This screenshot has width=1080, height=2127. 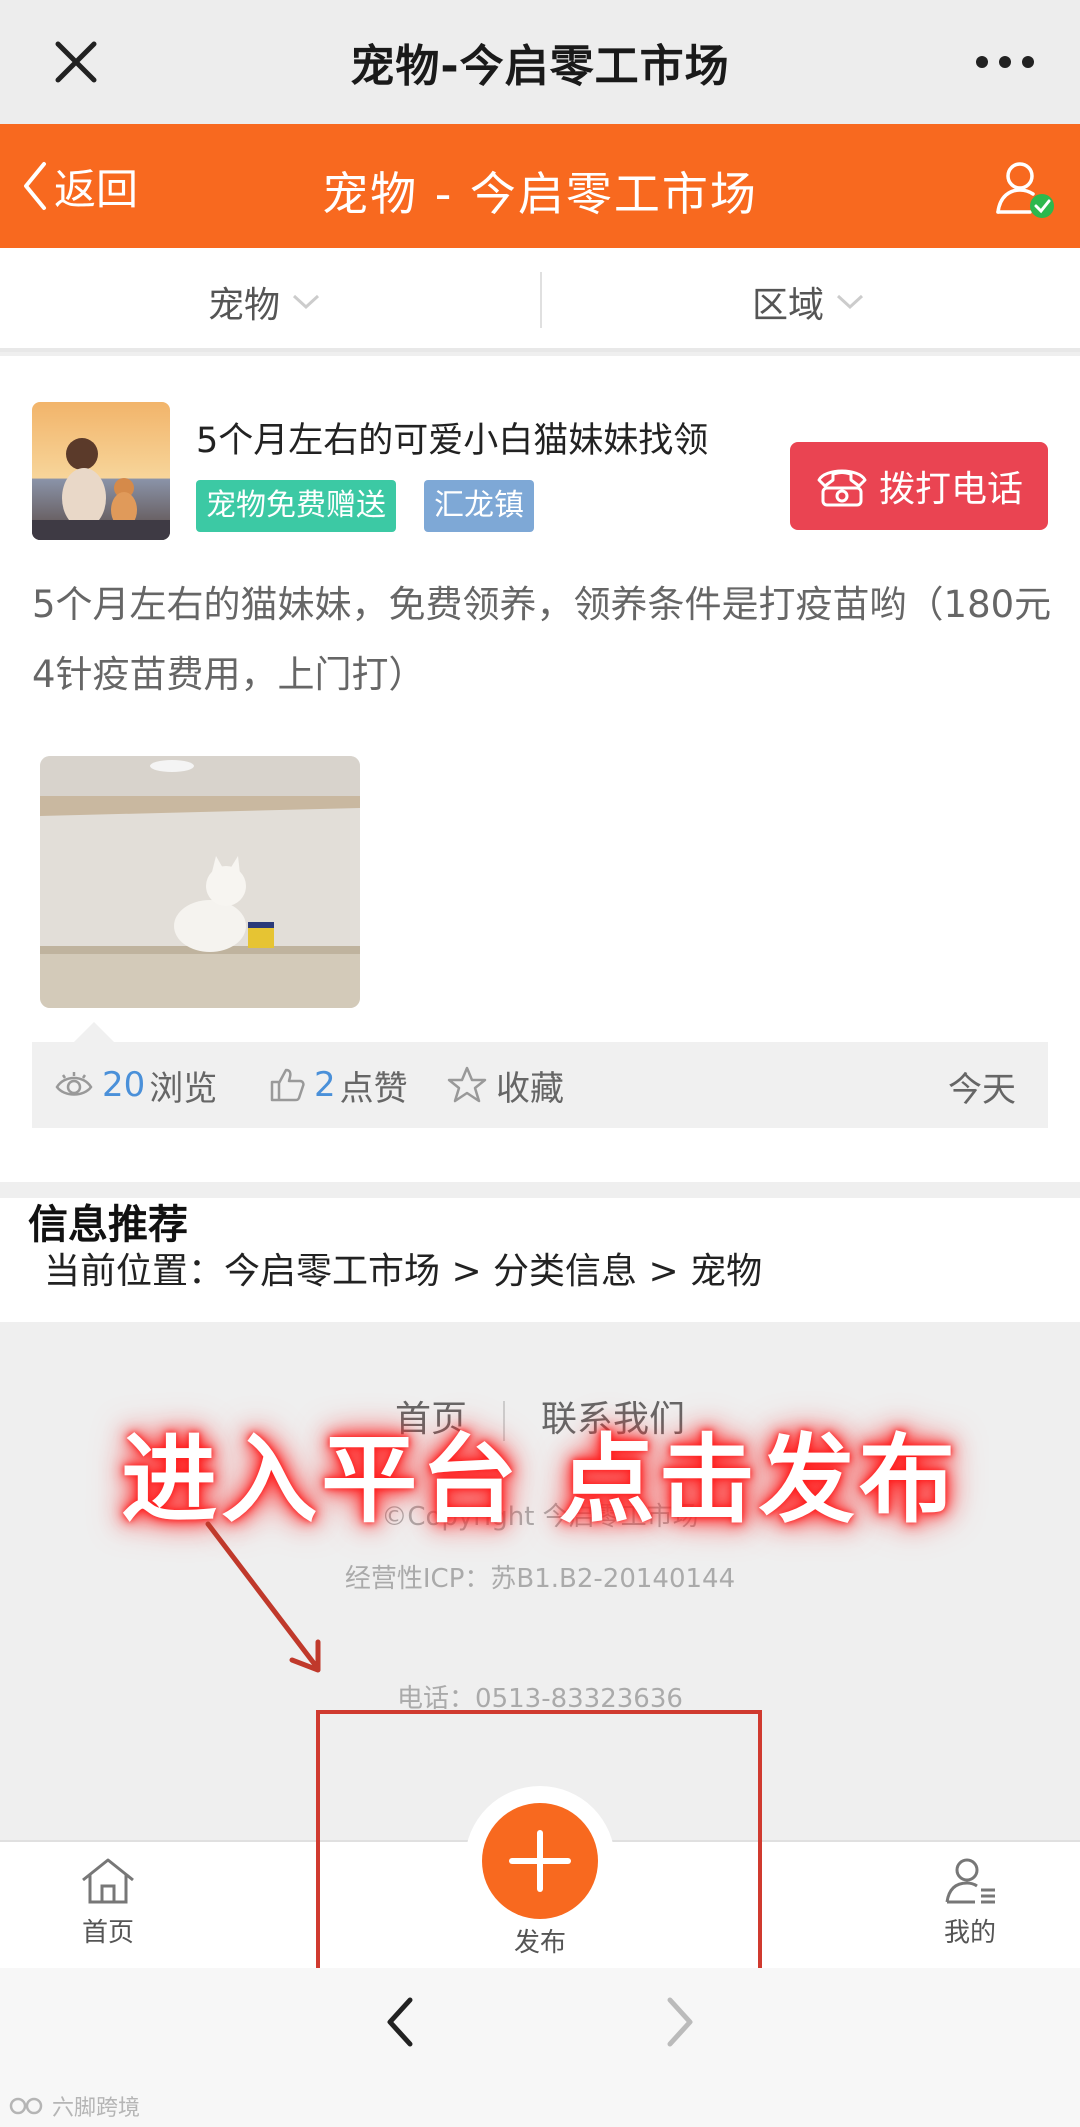 I want to click on browser-nav, so click(x=540, y=2047).